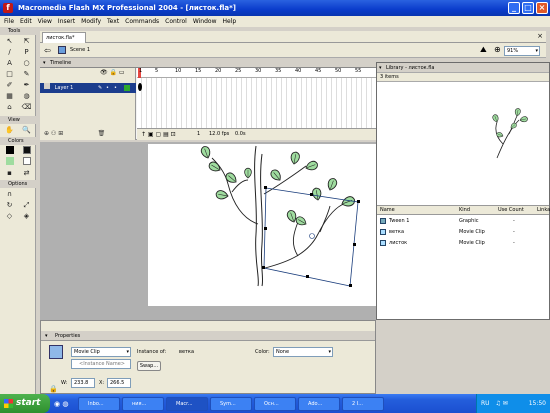  What do you see at coordinates (64, 383) in the screenshot?
I see `width-label: W:` at bounding box center [64, 383].